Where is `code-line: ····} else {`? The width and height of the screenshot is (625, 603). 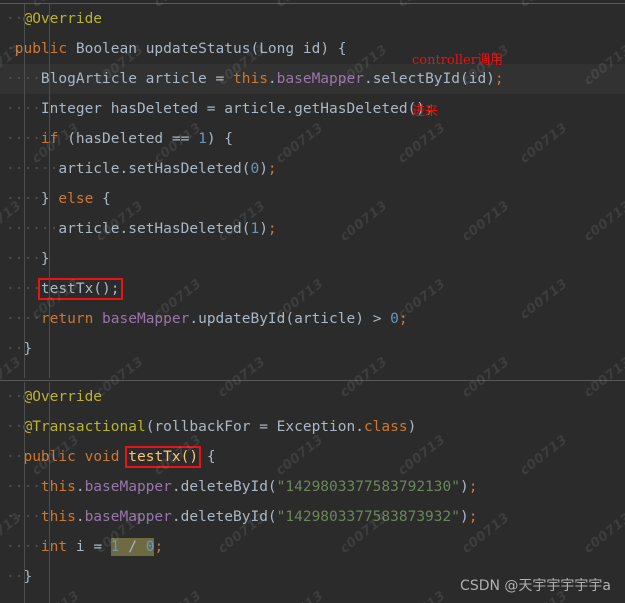 code-line: ····} else { is located at coordinates (312, 199).